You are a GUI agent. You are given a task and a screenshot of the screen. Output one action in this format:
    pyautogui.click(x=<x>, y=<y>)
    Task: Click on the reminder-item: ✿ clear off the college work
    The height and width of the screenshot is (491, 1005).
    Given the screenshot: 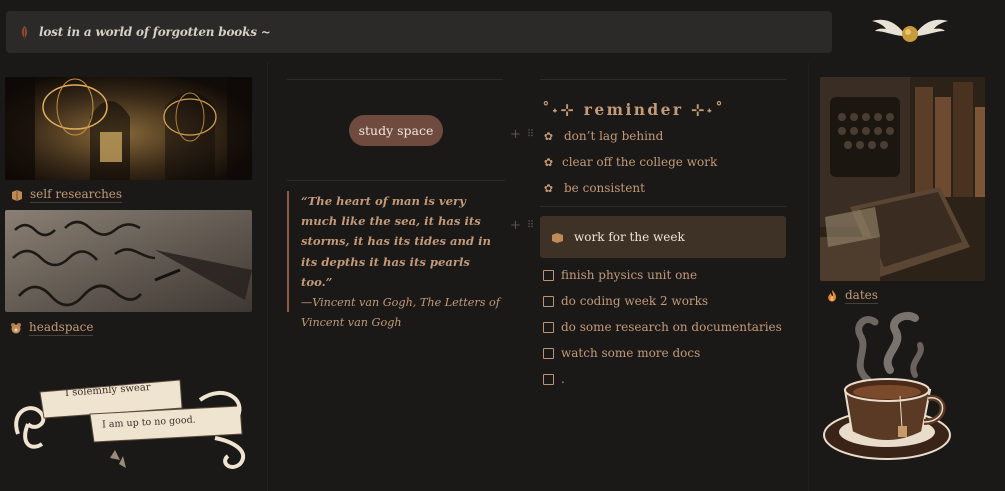 What is the action you would take?
    pyautogui.click(x=630, y=162)
    